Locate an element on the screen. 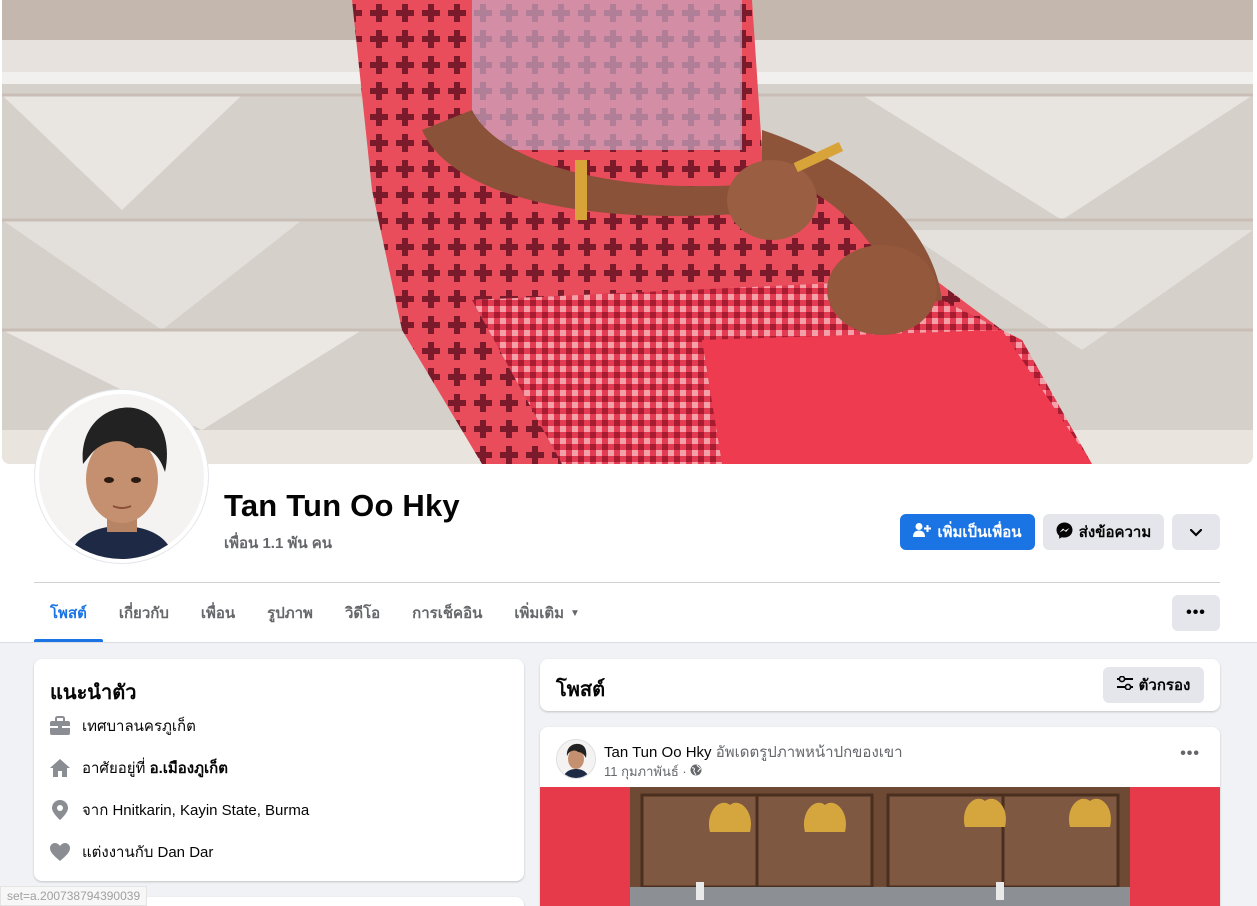 This screenshot has height=906, width=1257. tab-friends: เพื่อน is located at coordinates (218, 613).